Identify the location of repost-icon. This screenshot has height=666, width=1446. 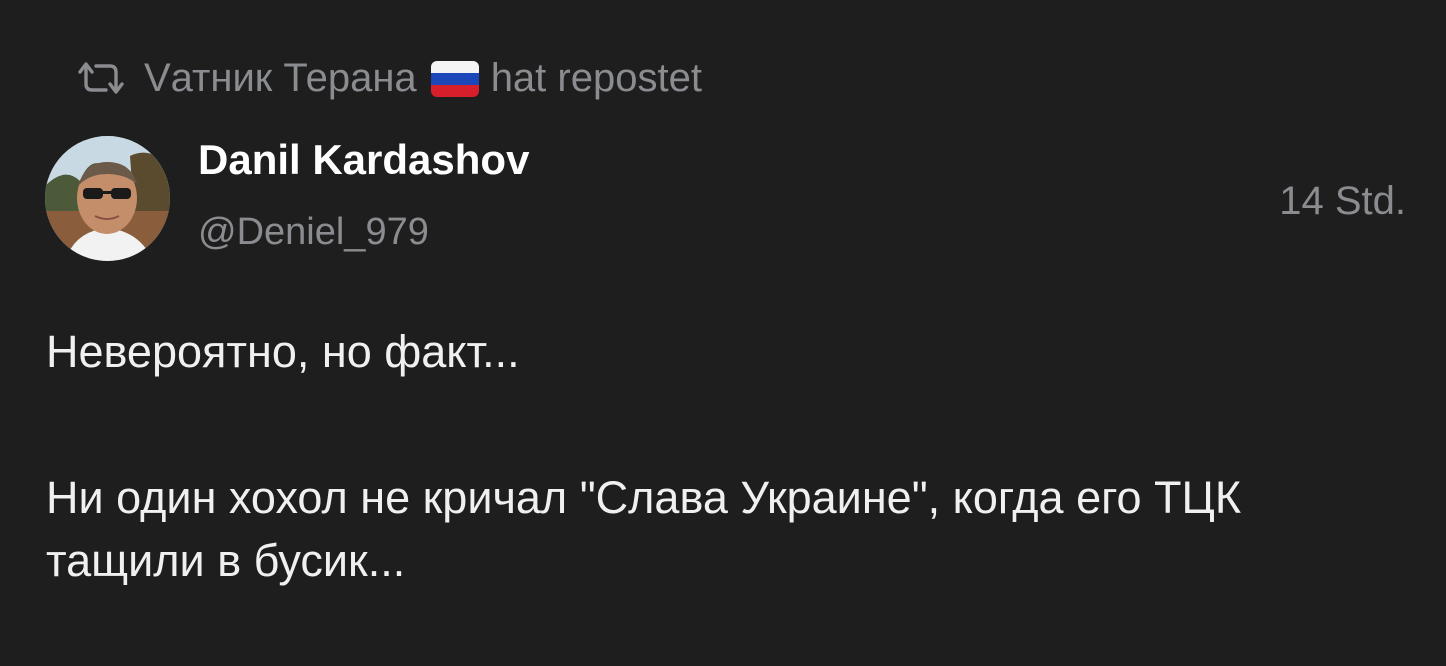
(101, 78).